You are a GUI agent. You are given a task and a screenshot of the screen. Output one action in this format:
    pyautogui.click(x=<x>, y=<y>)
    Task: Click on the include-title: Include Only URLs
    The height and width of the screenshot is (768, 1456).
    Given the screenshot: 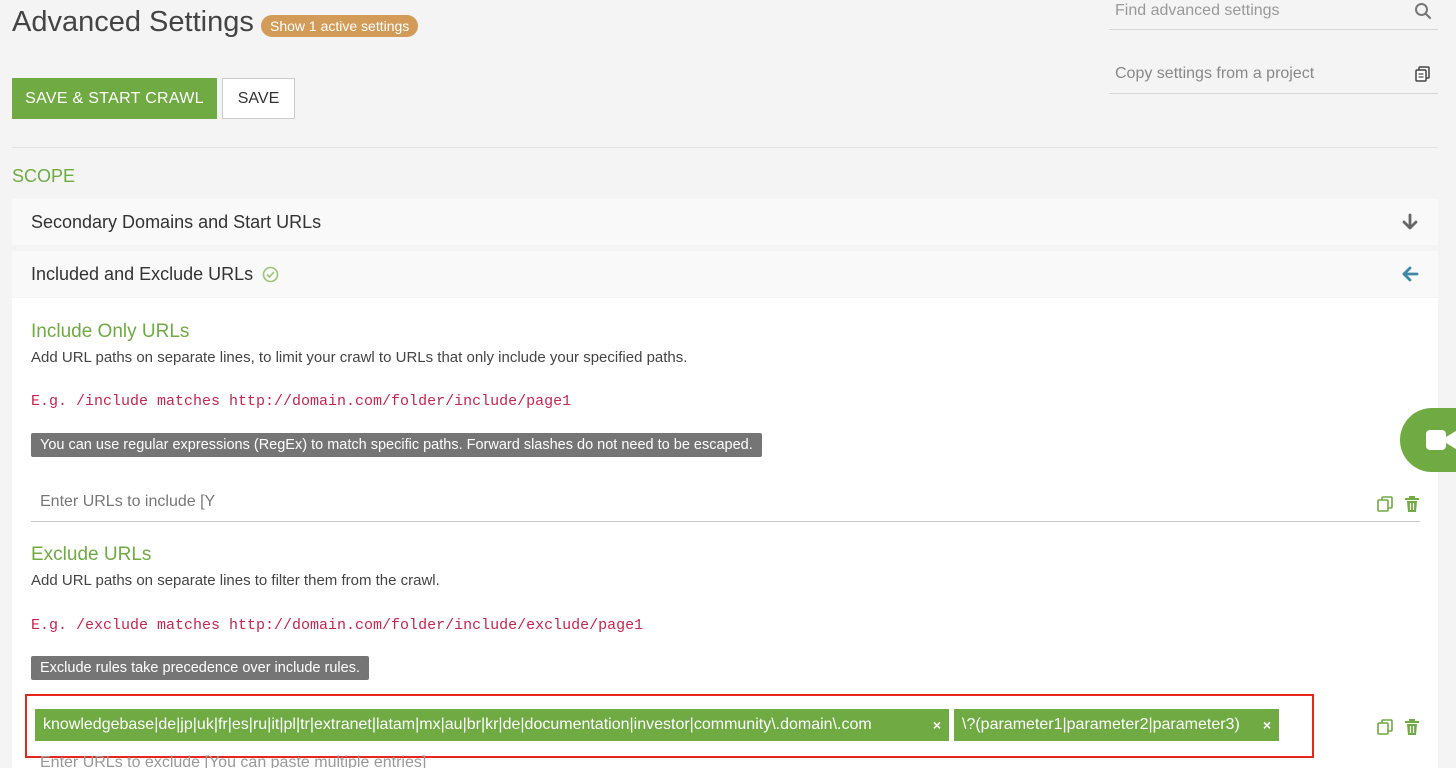 What is the action you would take?
    pyautogui.click(x=110, y=331)
    